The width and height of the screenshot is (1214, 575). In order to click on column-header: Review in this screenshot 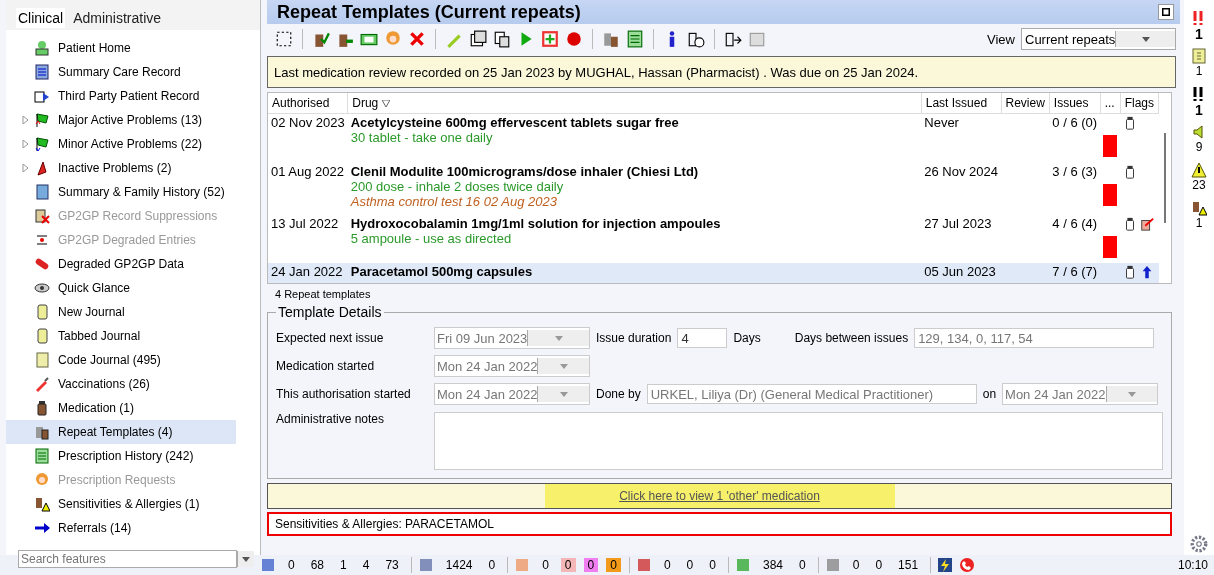, I will do `click(1025, 103)`.